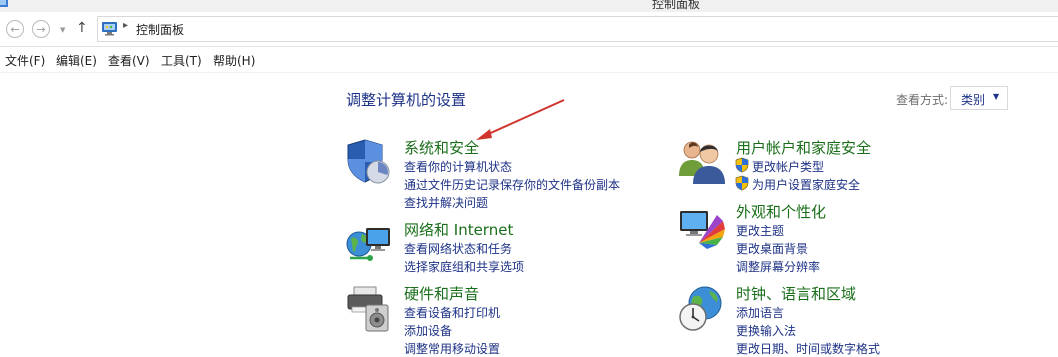 This screenshot has width=1058, height=357. Describe the element at coordinates (458, 229) in the screenshot. I see `category-title-network-internet: 网络和 Internet` at that location.